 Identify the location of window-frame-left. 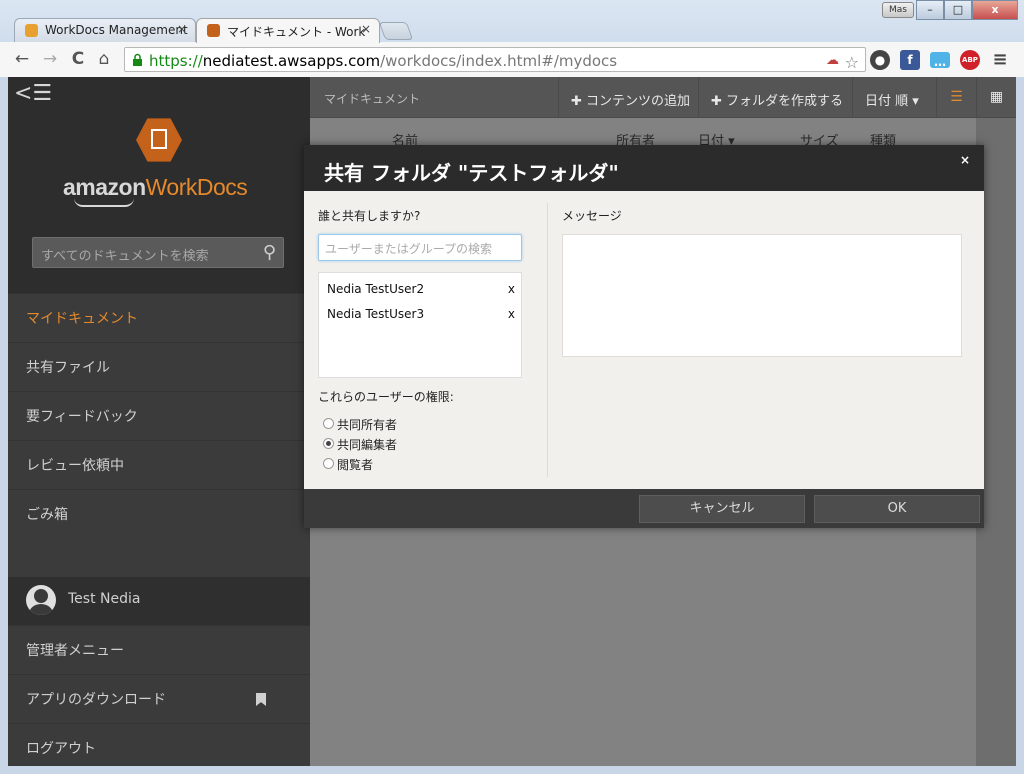
(4, 425).